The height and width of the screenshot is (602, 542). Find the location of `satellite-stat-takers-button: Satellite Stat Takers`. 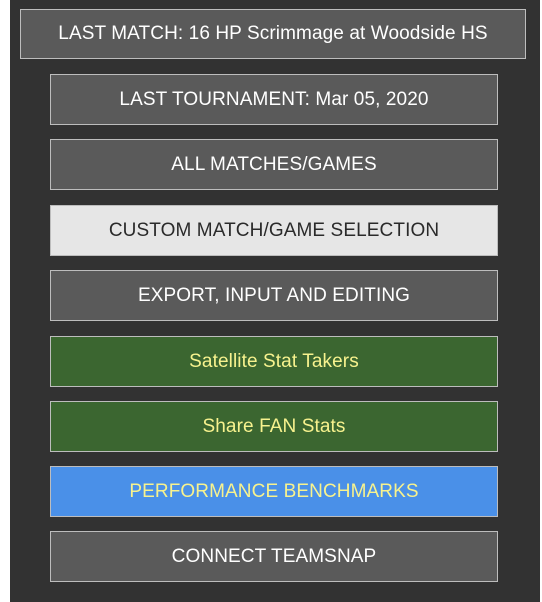

satellite-stat-takers-button: Satellite Stat Takers is located at coordinates (274, 361).